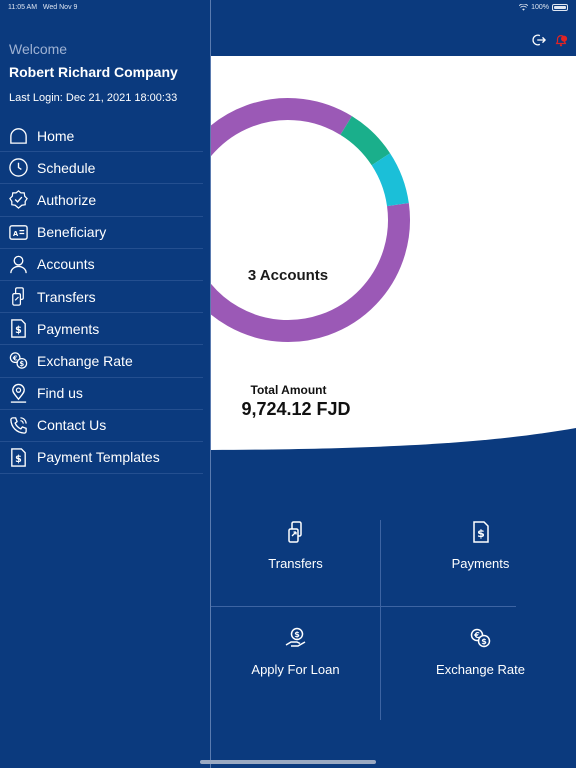 This screenshot has width=576, height=768. I want to click on loan-hand-icon: $, so click(295, 637).